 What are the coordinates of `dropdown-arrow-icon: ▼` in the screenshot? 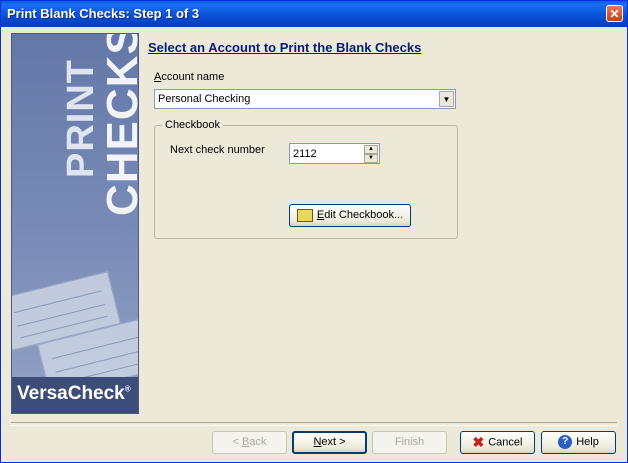 It's located at (446, 99).